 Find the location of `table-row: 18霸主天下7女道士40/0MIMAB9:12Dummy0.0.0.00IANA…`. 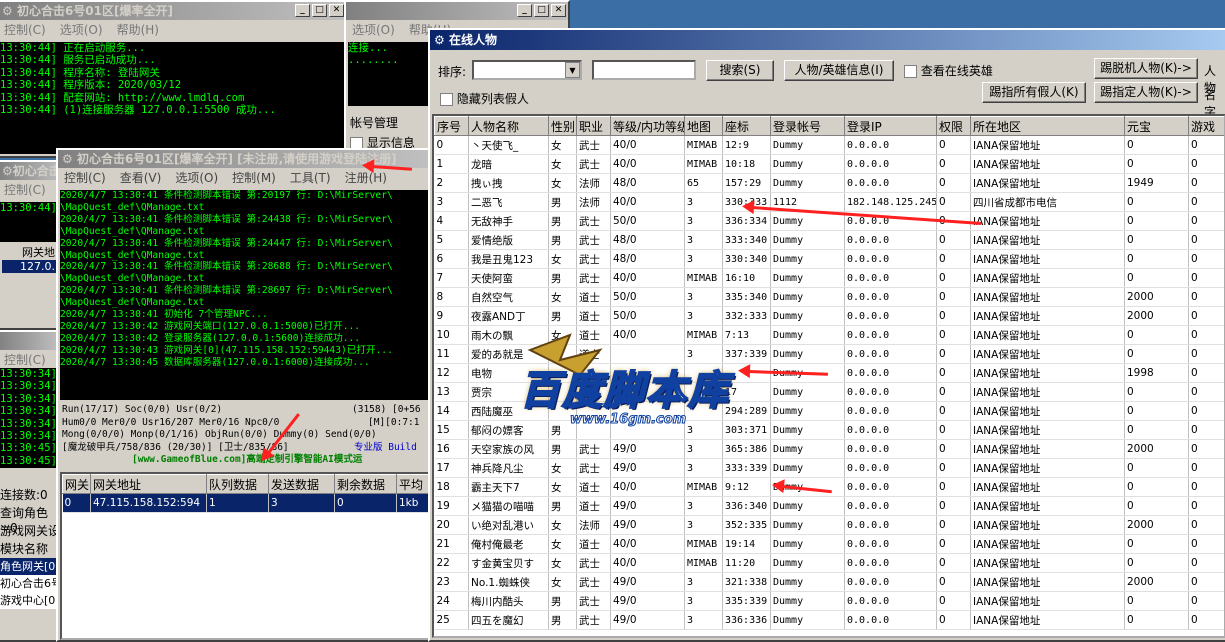

table-row: 18霸主天下7女道士40/0MIMAB9:12Dummy0.0.0.00IANA… is located at coordinates (829, 487).